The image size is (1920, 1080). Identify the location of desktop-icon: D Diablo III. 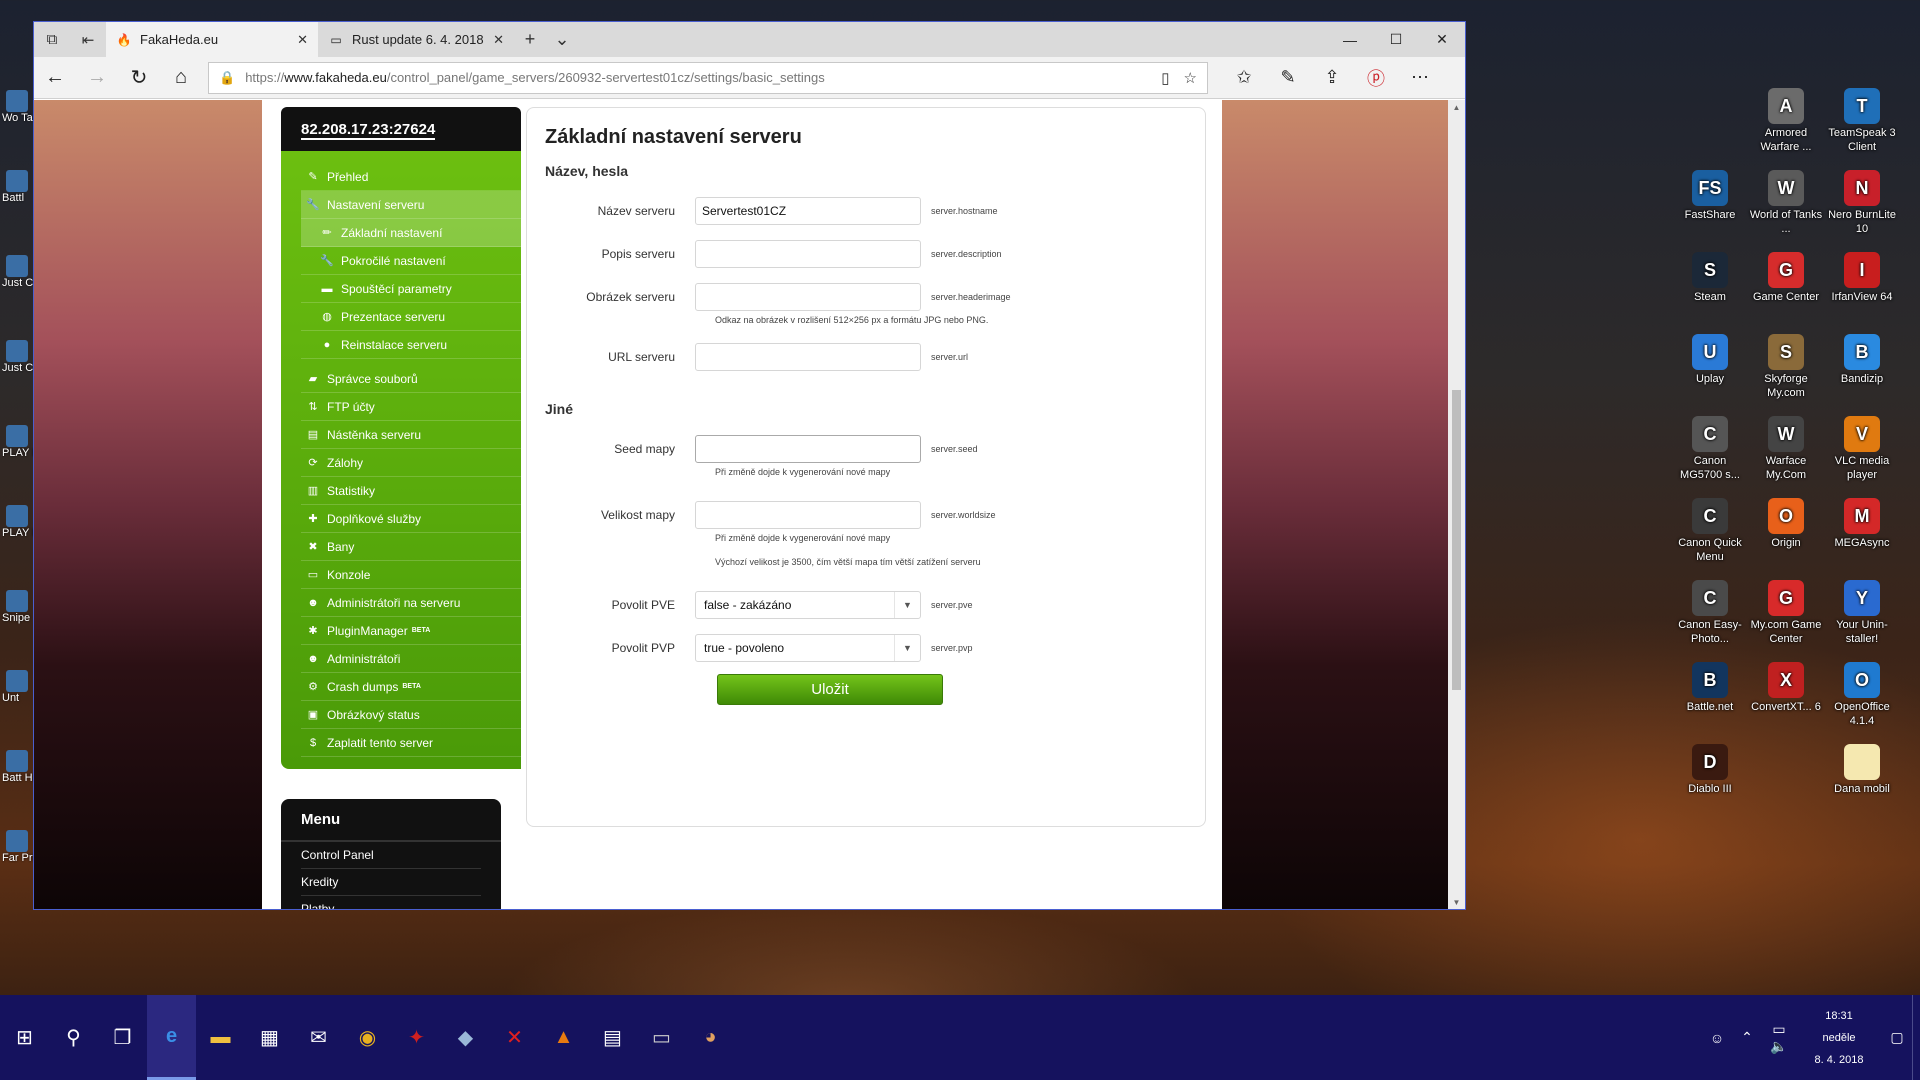
(1710, 770).